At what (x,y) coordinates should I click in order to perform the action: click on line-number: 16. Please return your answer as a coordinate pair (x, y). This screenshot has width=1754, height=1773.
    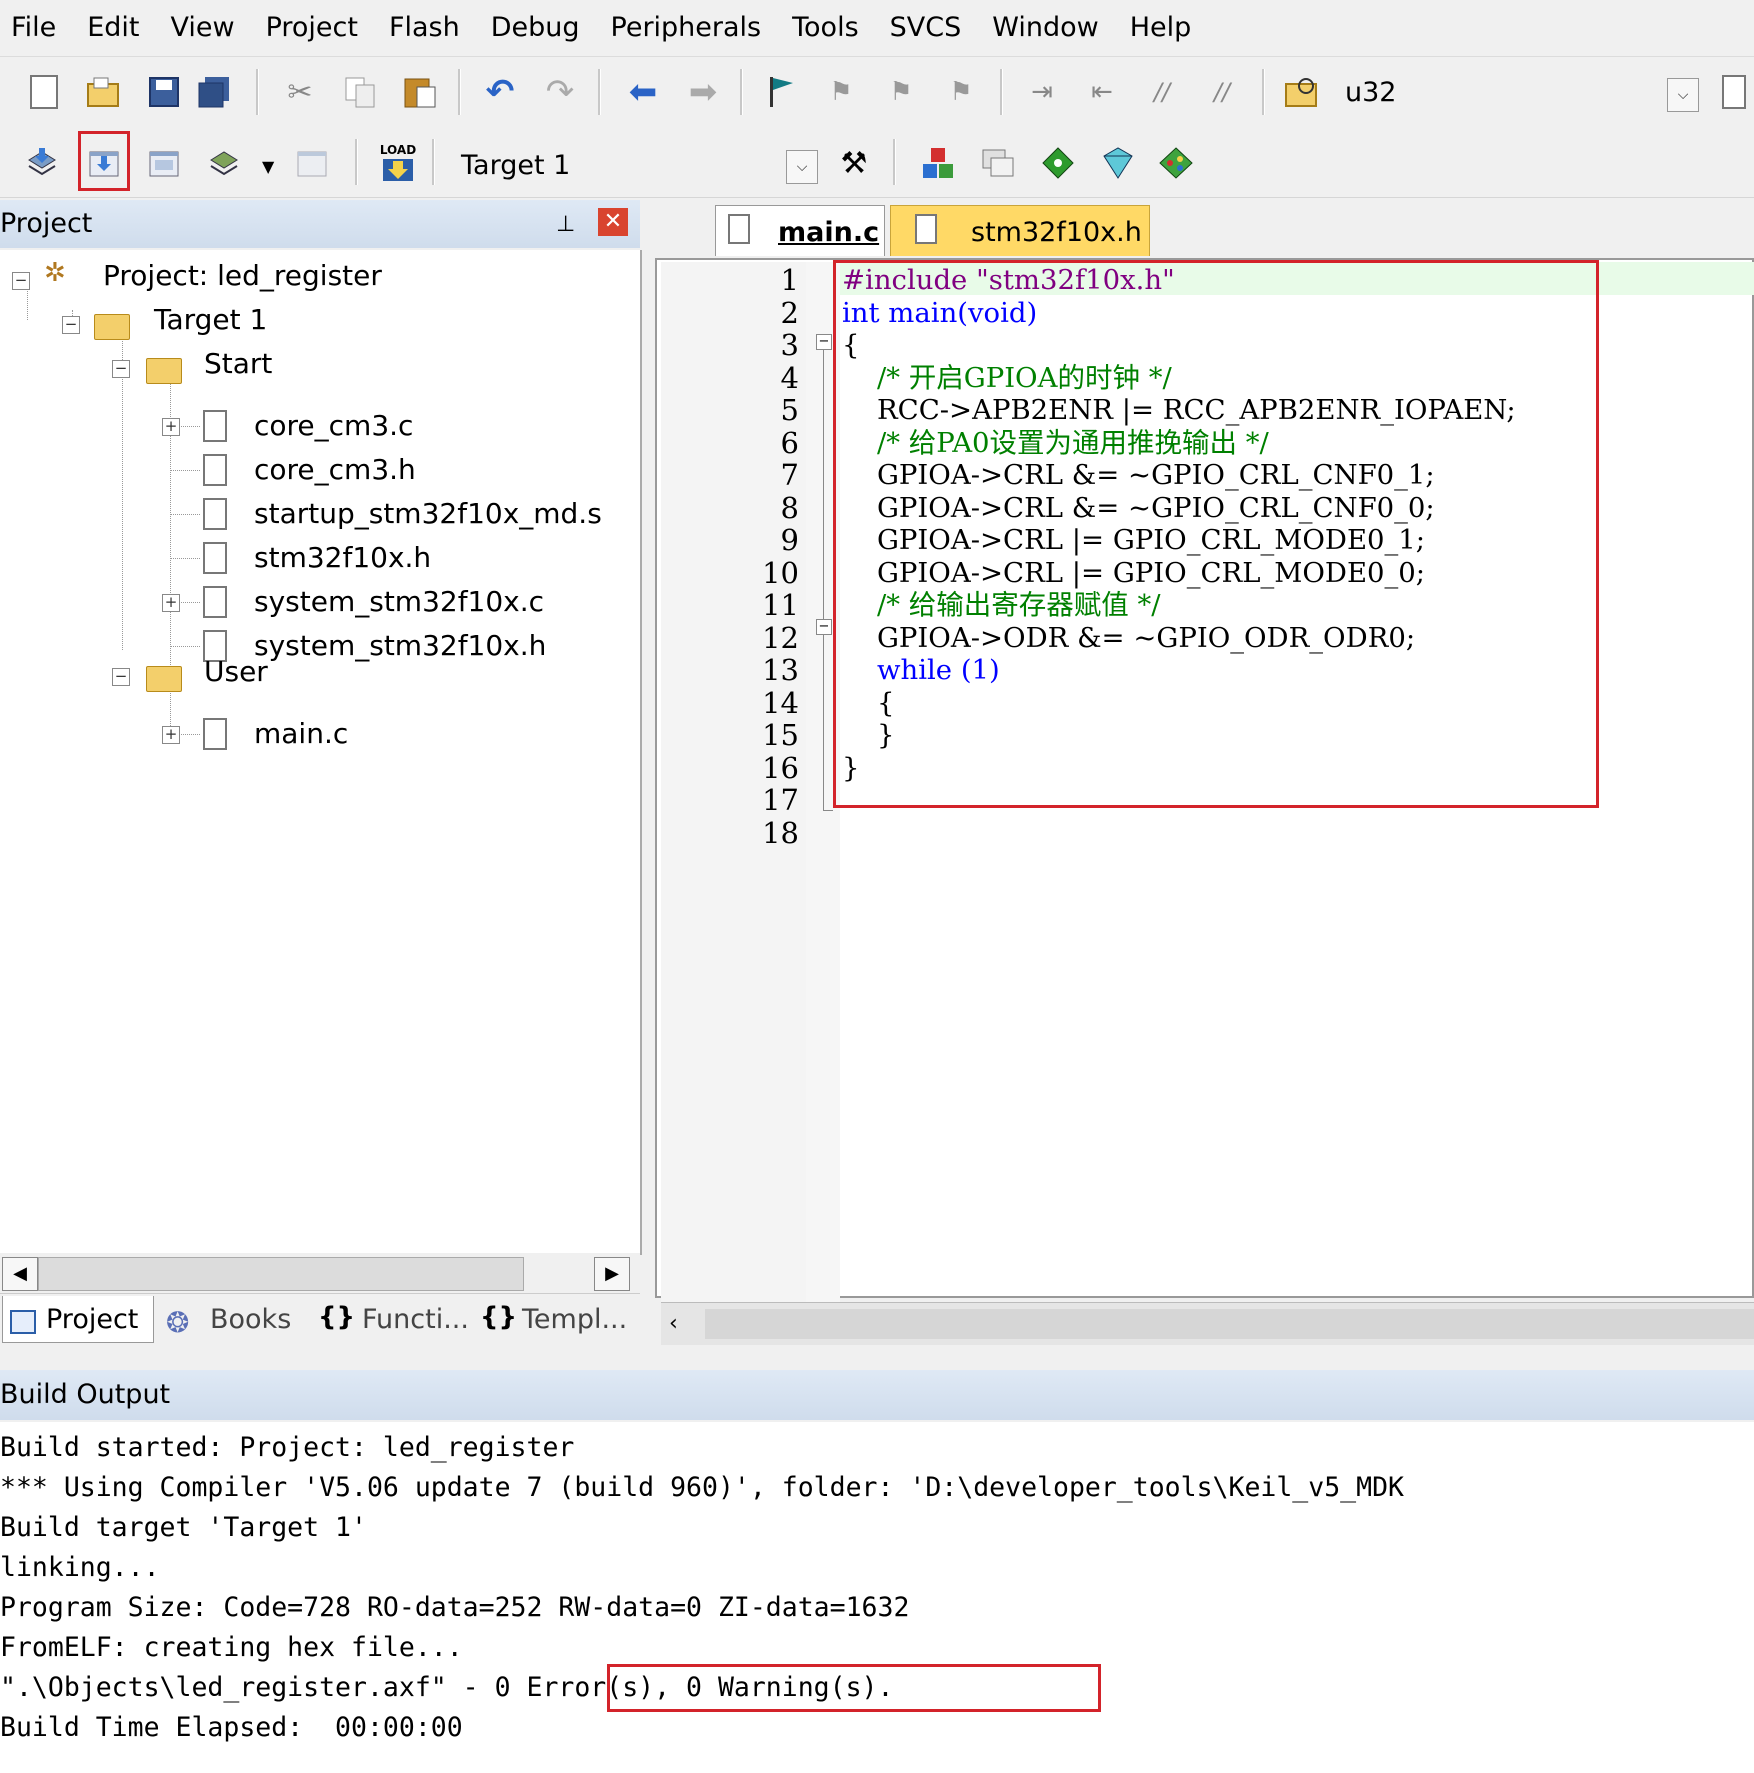
    Looking at the image, I should click on (780, 767).